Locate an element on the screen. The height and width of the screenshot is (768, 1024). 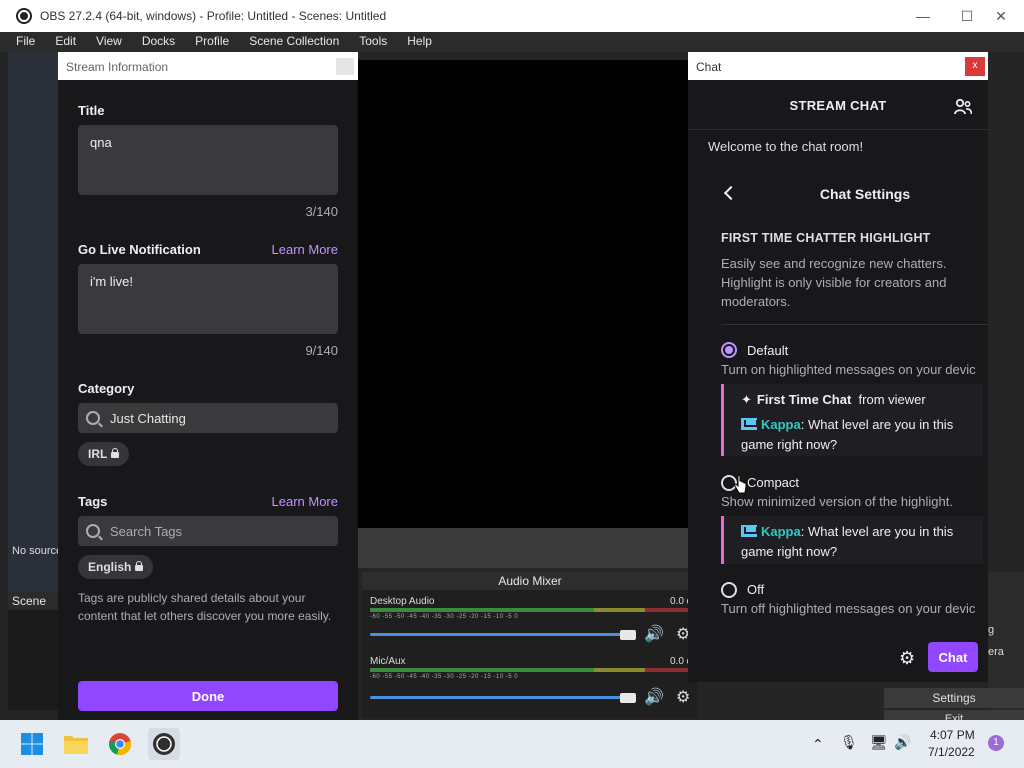
kappa-badge-icon is located at coordinates (749, 531).